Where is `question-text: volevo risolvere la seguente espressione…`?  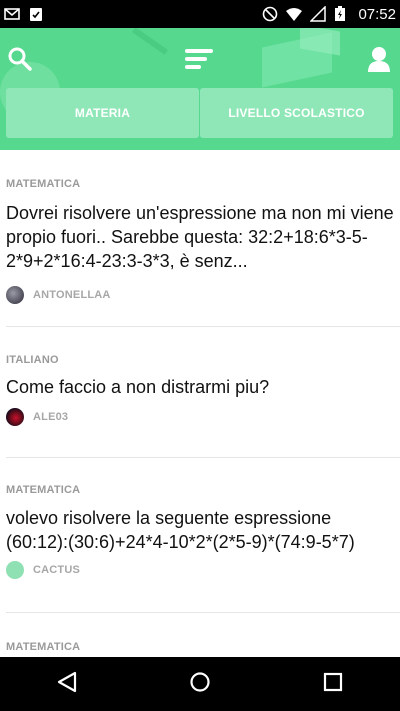
question-text: volevo risolvere la seguente espressione… is located at coordinates (200, 530).